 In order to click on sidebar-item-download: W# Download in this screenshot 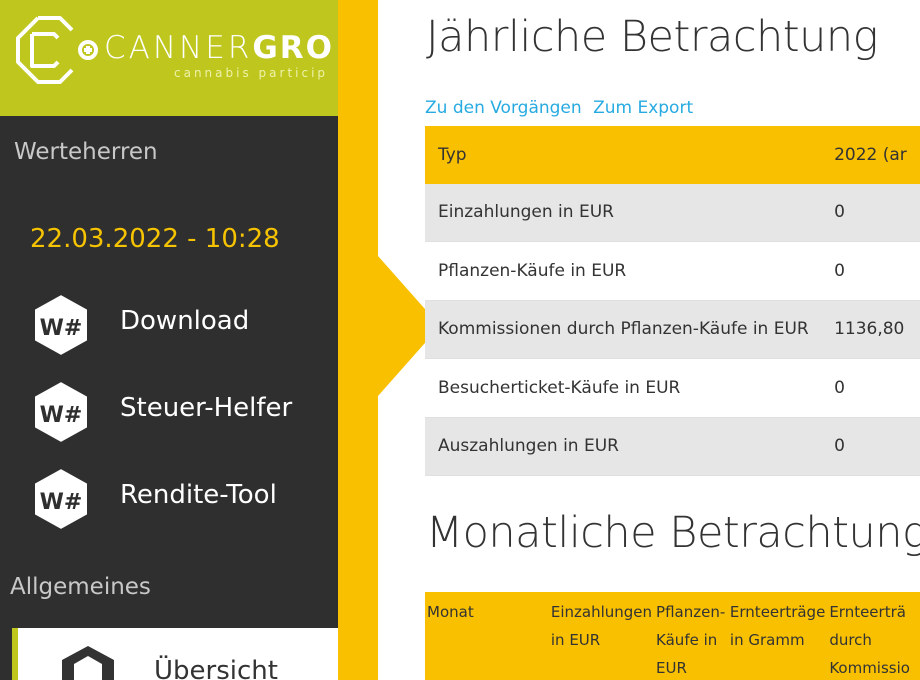, I will do `click(180, 325)`.